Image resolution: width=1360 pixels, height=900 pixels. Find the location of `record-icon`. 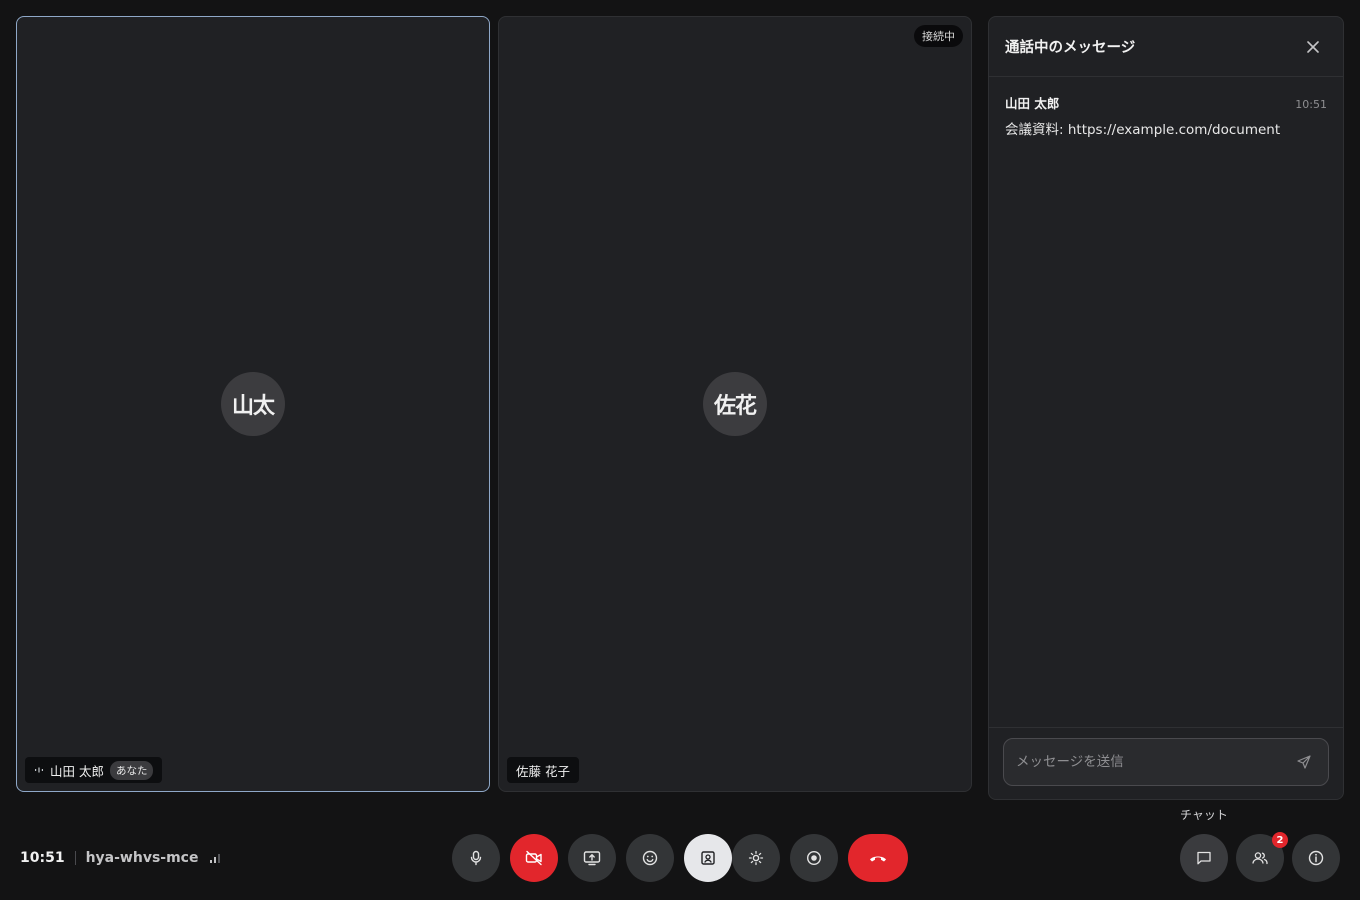

record-icon is located at coordinates (814, 858).